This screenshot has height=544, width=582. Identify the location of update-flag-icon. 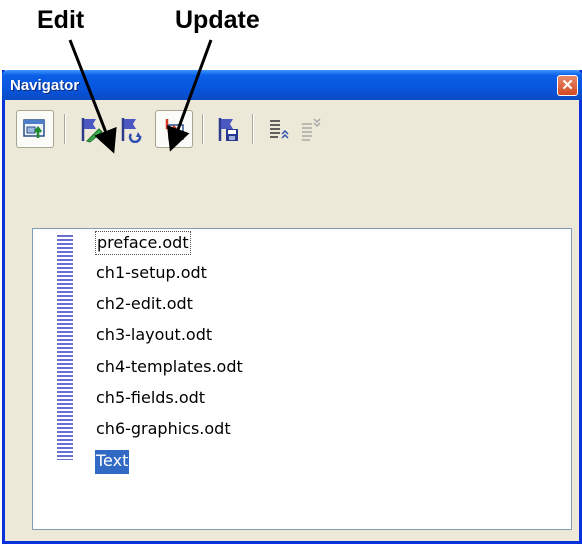
(131, 130).